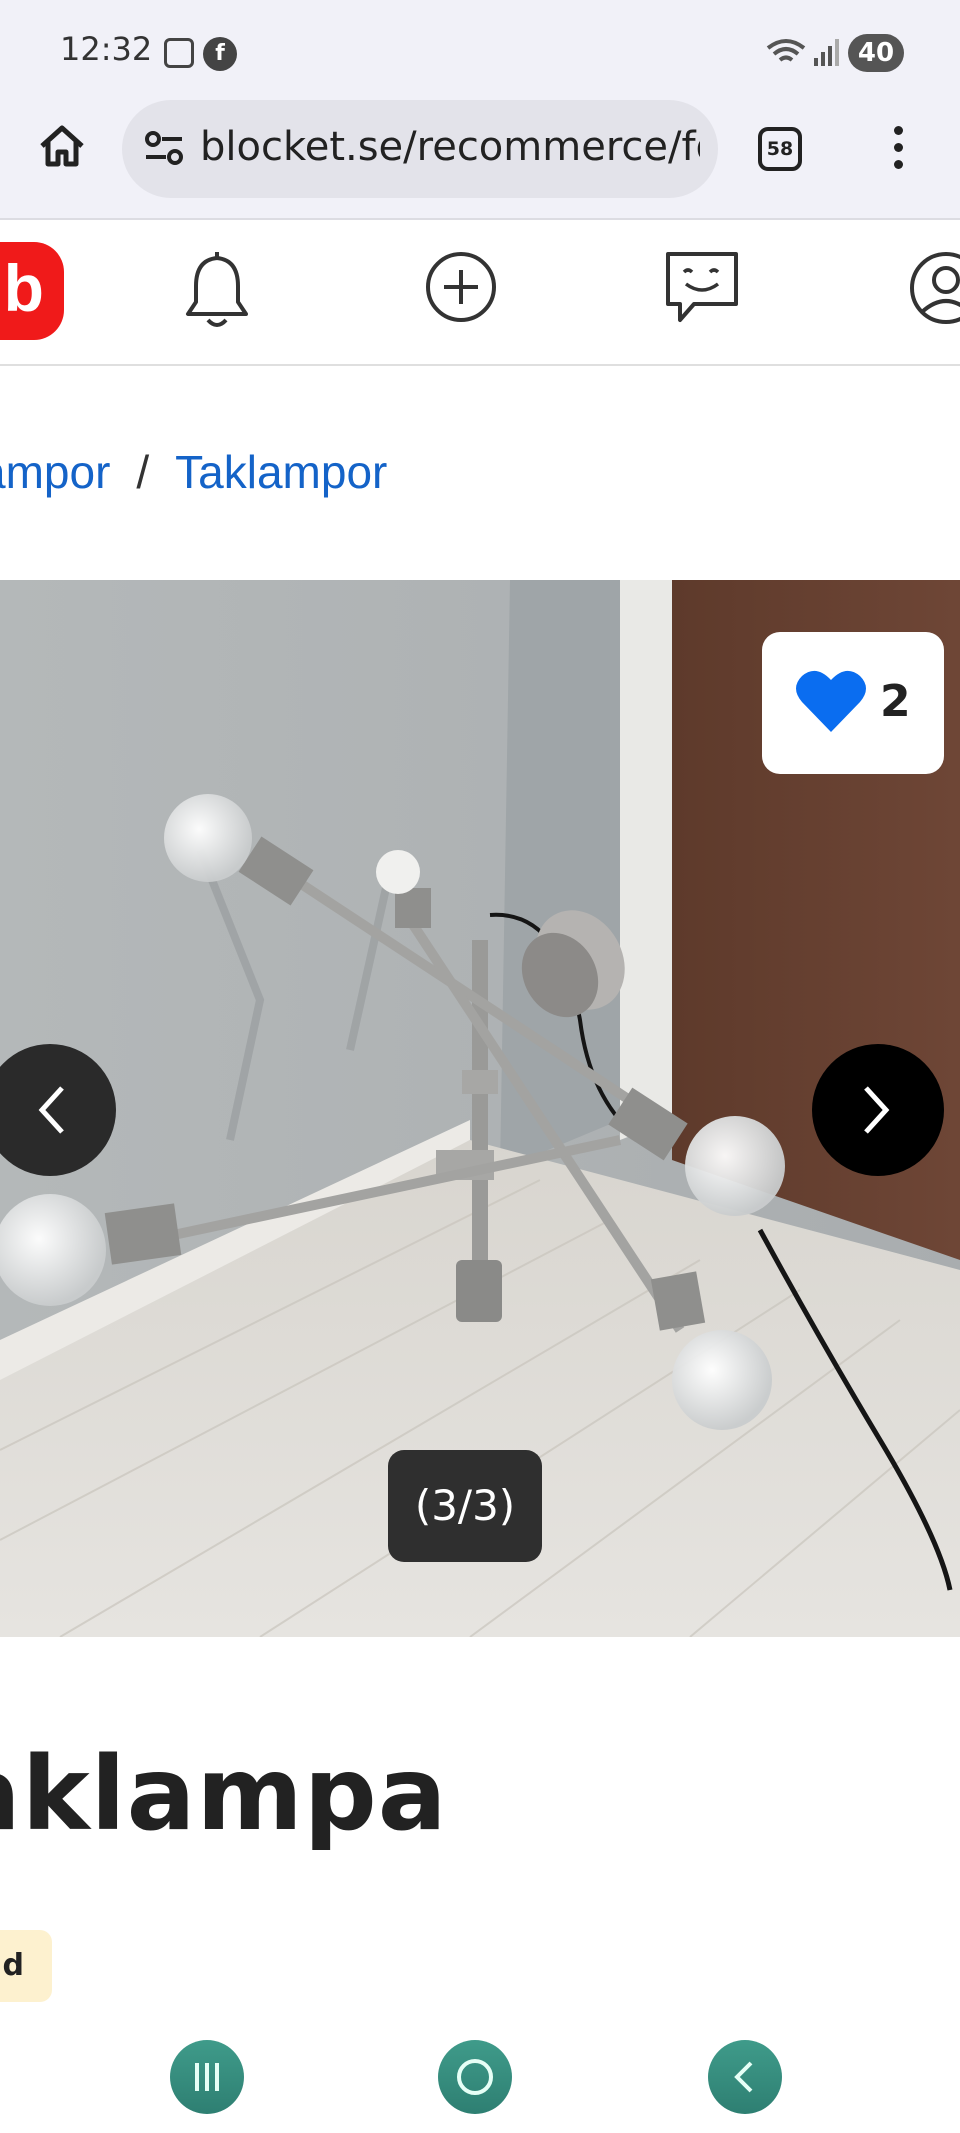  I want to click on home-icon, so click(62, 146).